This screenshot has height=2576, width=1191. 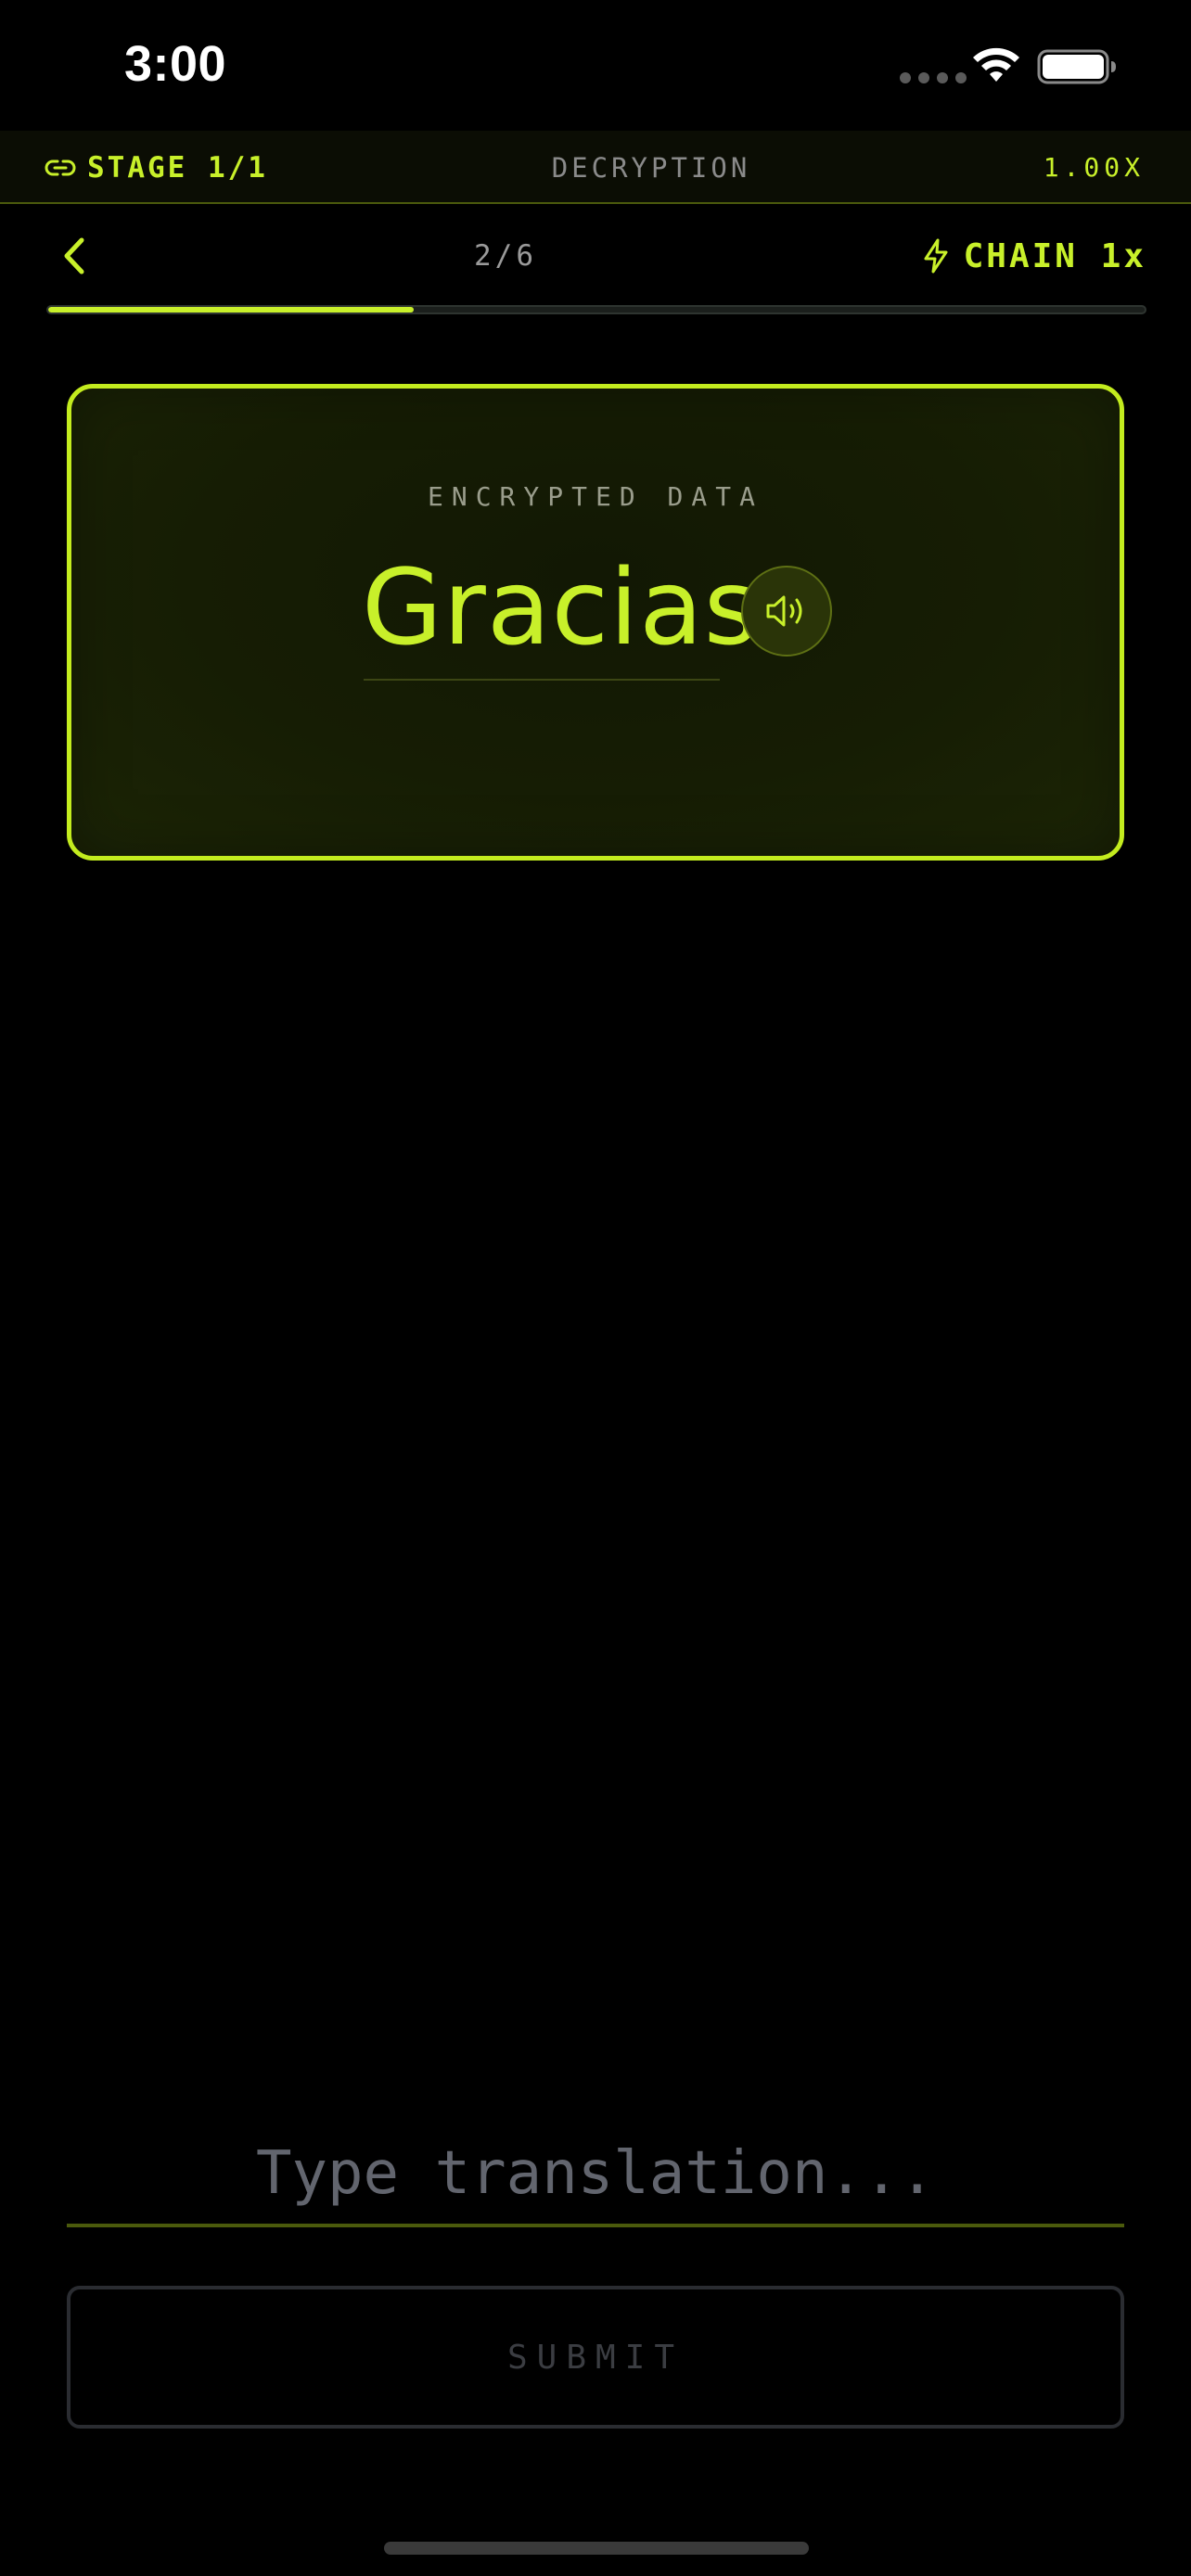 What do you see at coordinates (1094, 167) in the screenshot?
I see `multiplier-label: 1.00X` at bounding box center [1094, 167].